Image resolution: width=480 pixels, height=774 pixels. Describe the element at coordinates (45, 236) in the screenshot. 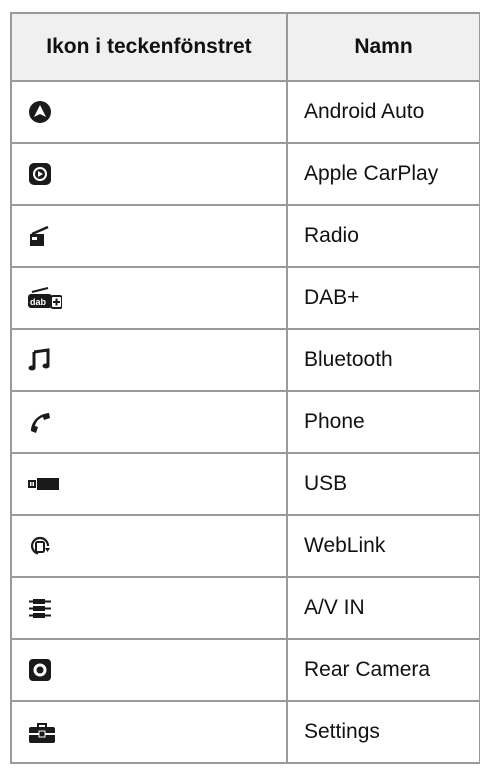

I see `radio-icon` at that location.